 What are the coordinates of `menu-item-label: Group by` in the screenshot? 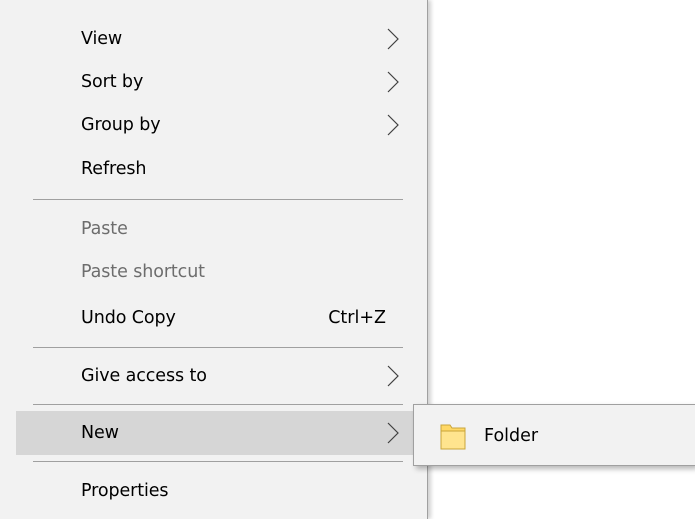 It's located at (121, 125).